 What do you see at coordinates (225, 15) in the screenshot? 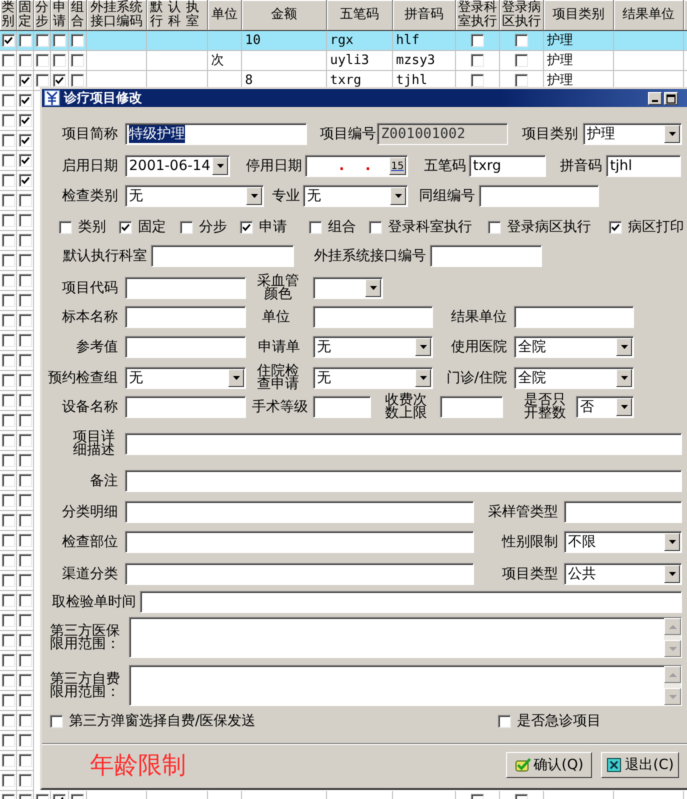
I see `column-header: 单位` at bounding box center [225, 15].